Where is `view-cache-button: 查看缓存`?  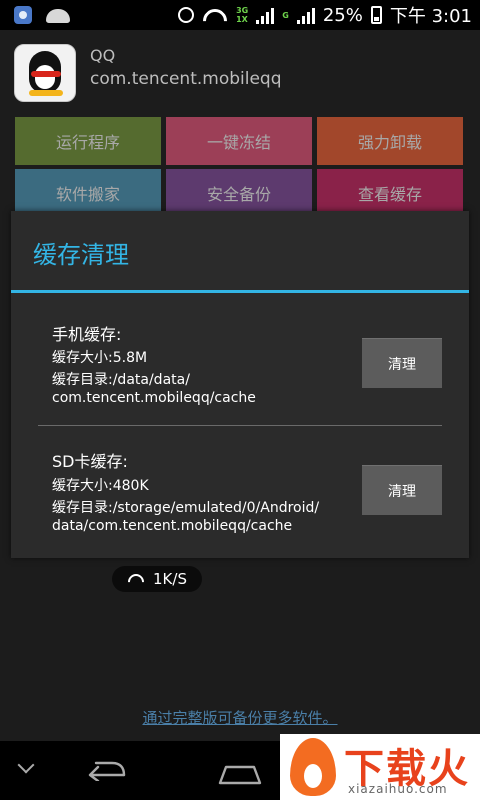
view-cache-button: 查看缓存 is located at coordinates (390, 193).